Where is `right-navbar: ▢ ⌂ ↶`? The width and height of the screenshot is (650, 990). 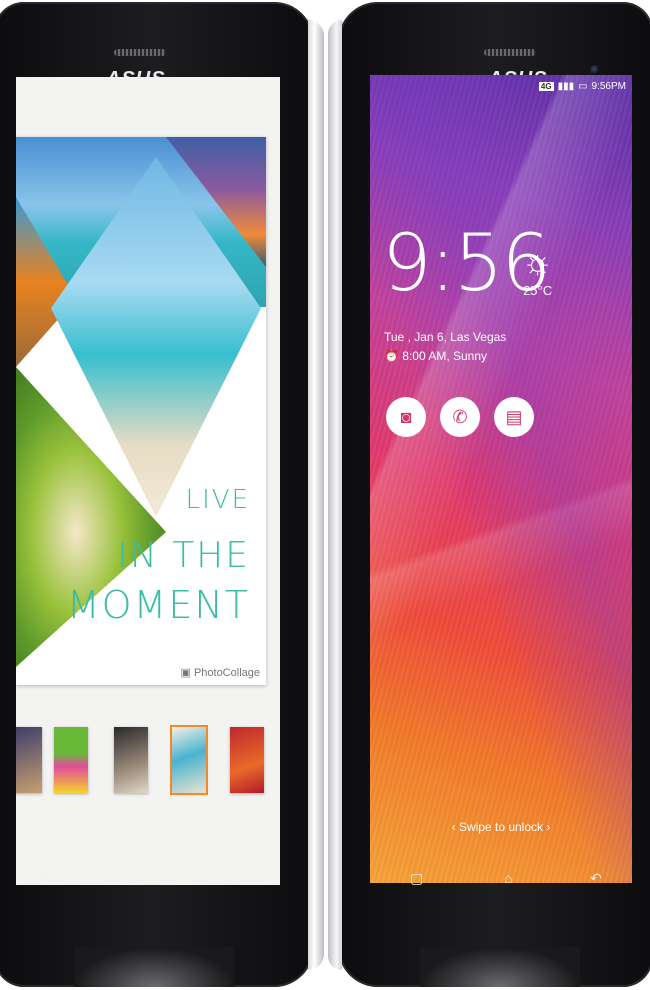 right-navbar: ▢ ⌂ ↶ is located at coordinates (501, 878).